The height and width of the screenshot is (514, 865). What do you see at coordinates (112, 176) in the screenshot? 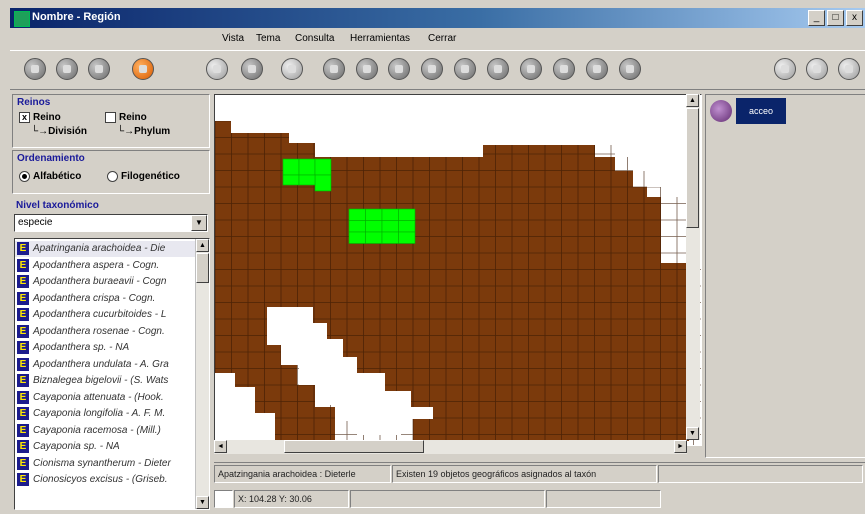
I see `radio-unselected-icon` at bounding box center [112, 176].